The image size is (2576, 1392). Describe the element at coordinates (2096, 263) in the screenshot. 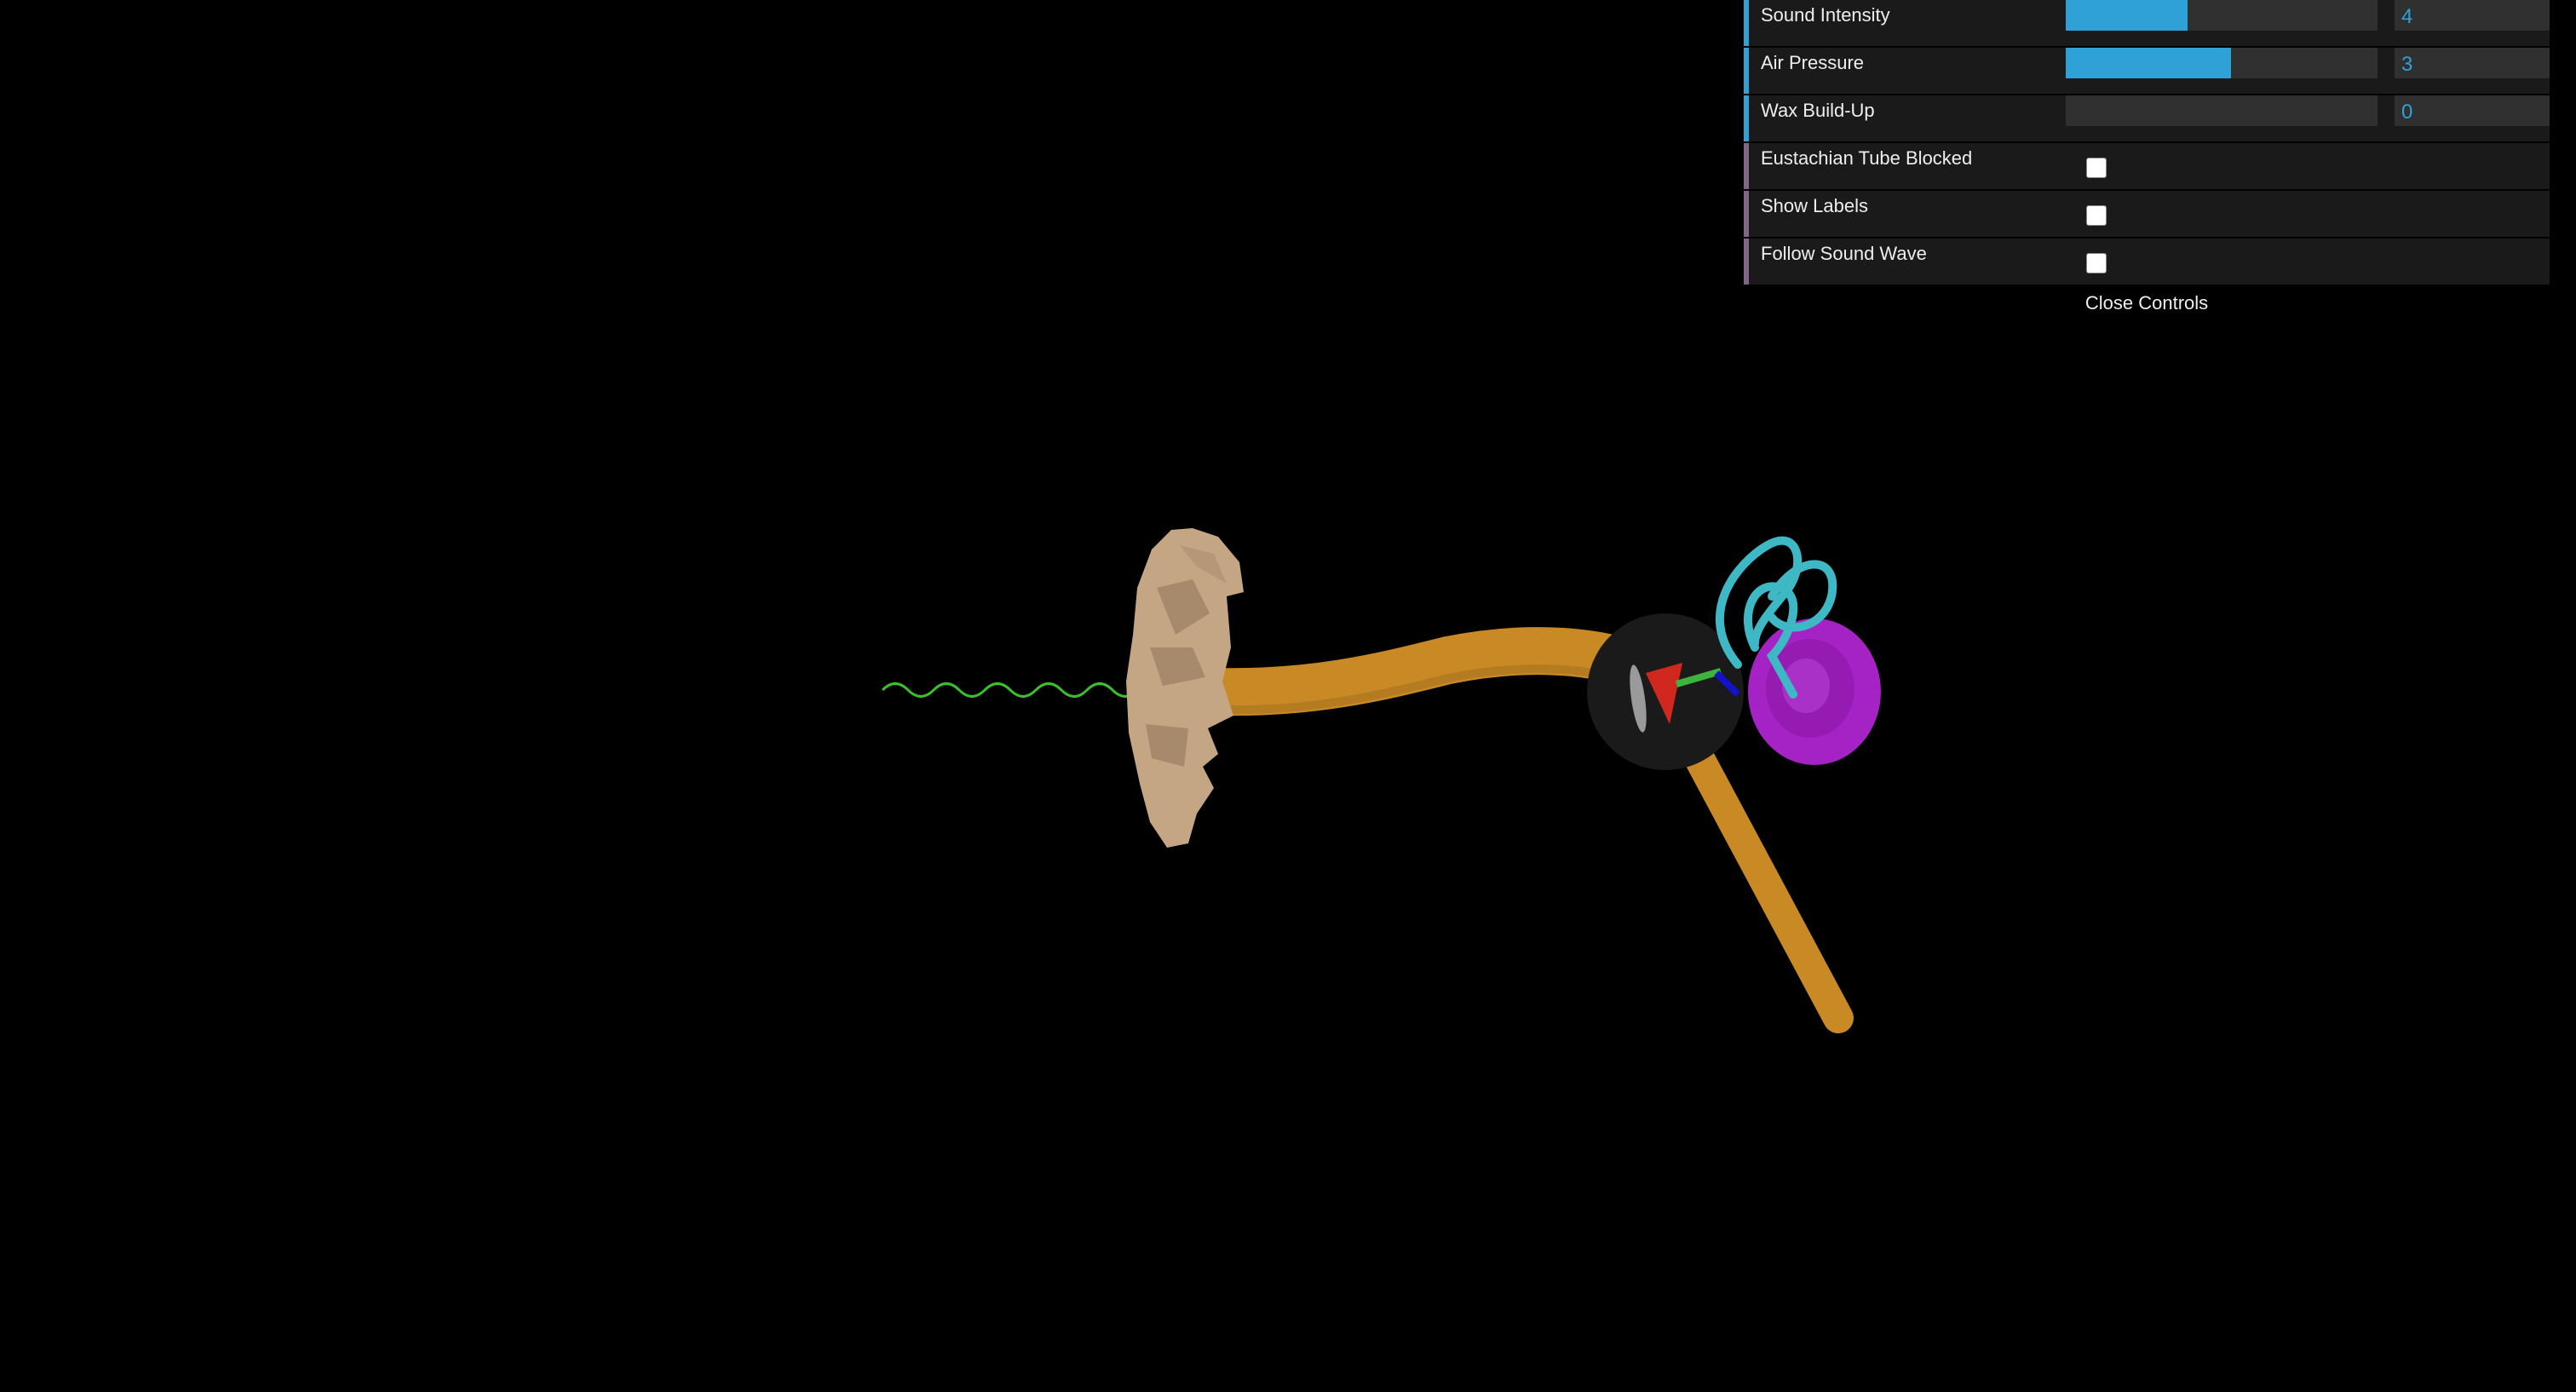

I see `follow-sound-wave-checkbox` at that location.